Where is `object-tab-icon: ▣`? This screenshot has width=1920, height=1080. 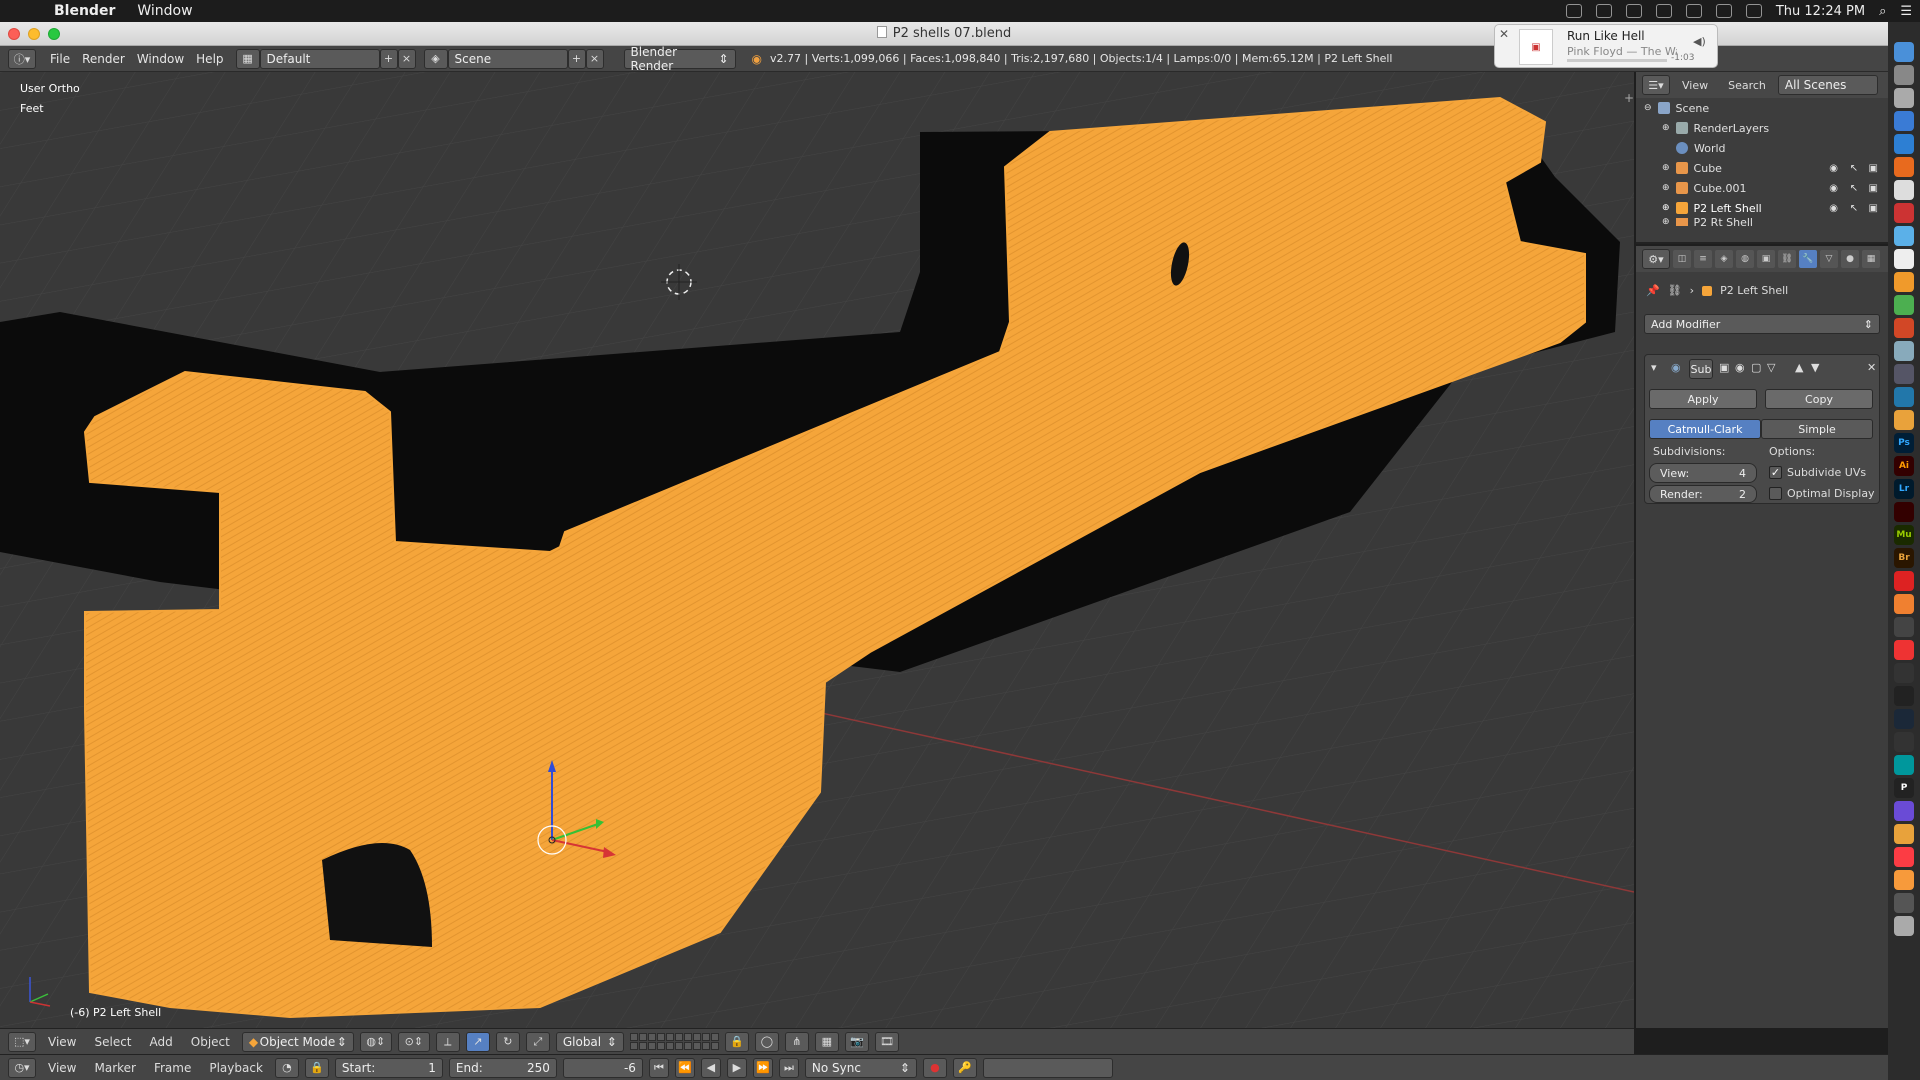
object-tab-icon: ▣ is located at coordinates (1766, 259).